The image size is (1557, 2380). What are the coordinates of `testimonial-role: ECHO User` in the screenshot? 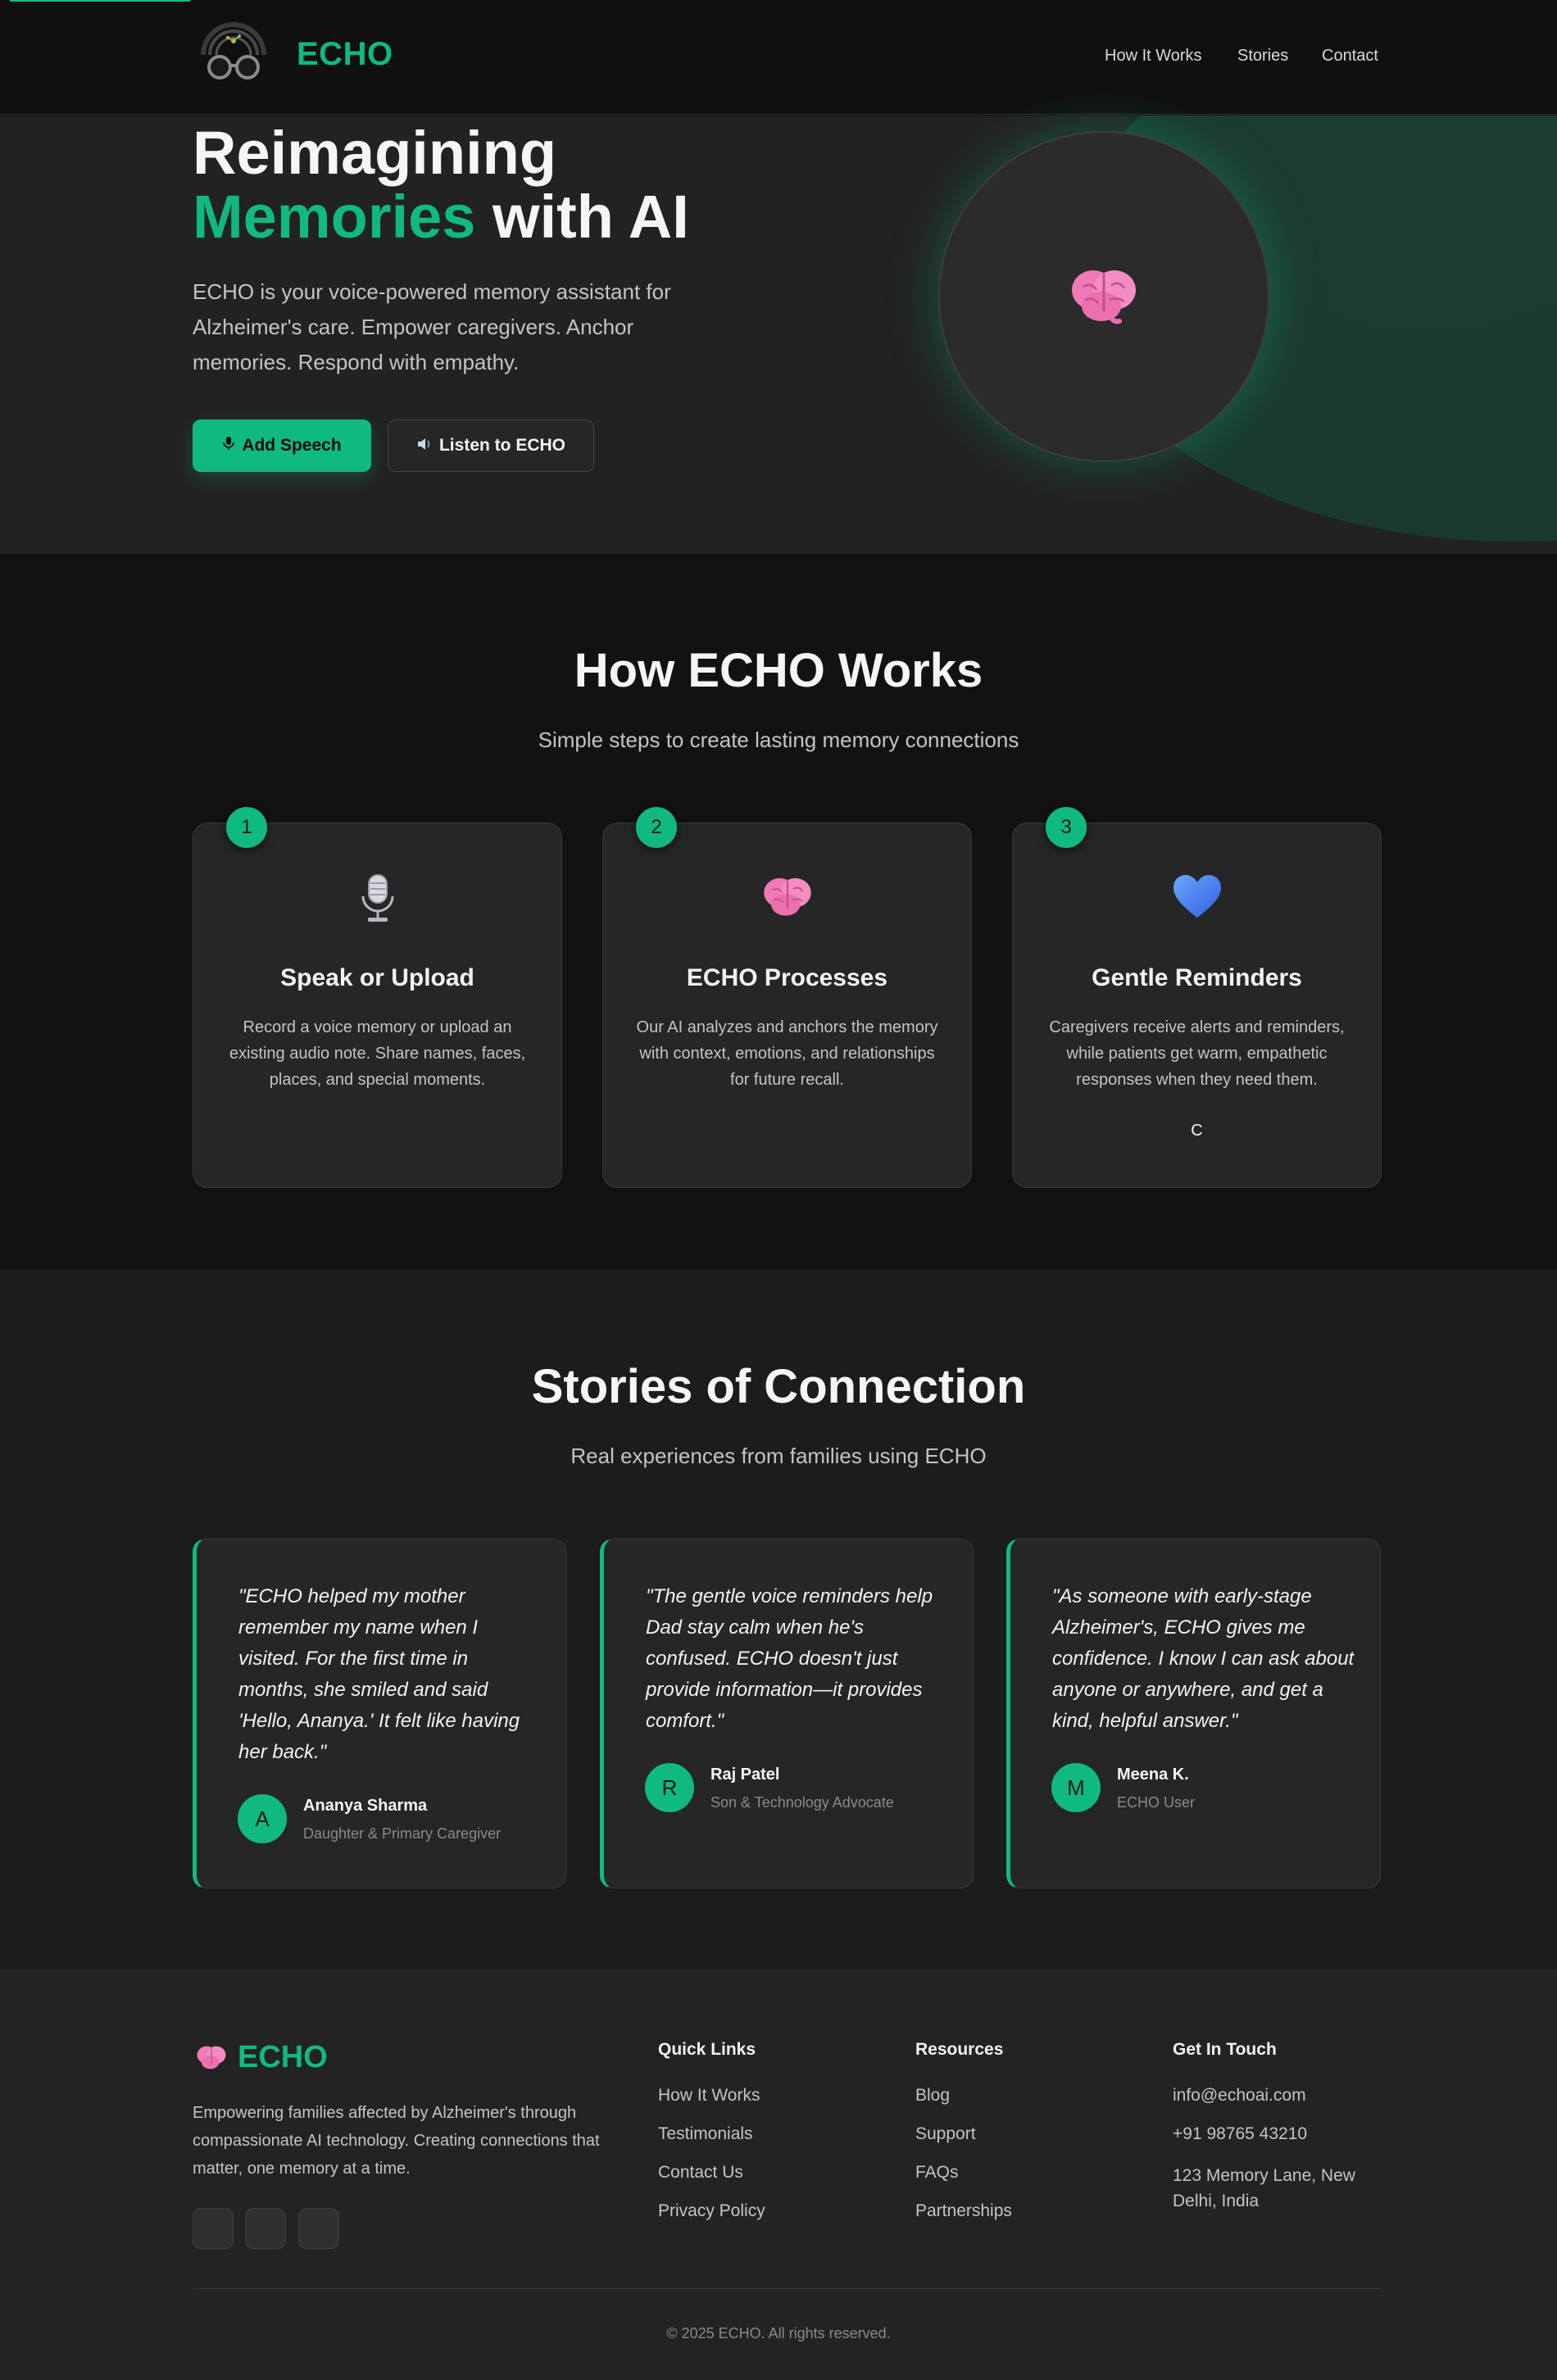 It's located at (1156, 1803).